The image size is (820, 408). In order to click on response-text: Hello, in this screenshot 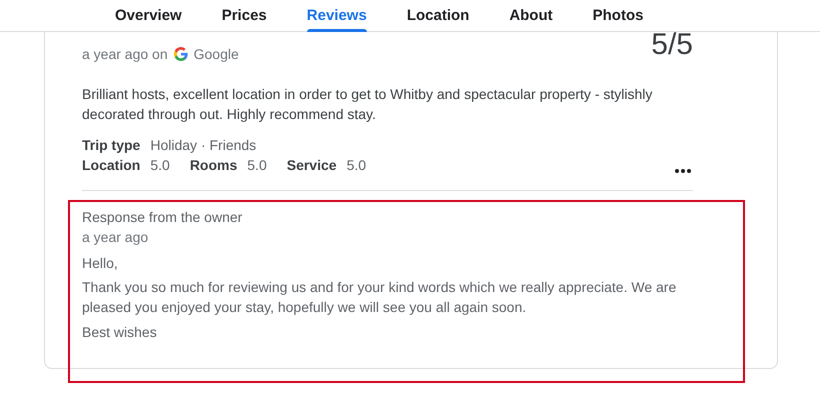, I will do `click(100, 263)`.